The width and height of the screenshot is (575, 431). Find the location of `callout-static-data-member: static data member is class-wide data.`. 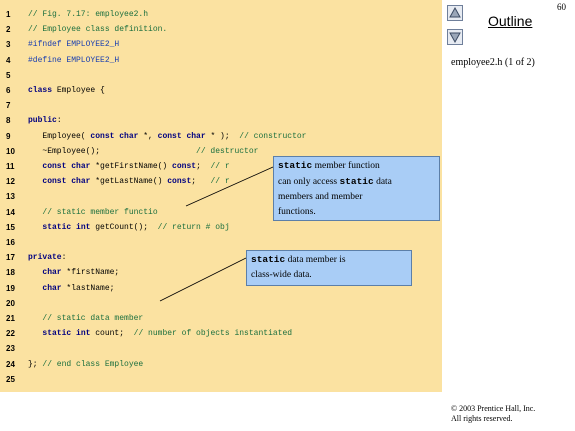

callout-static-data-member: static data member is class-wide data. is located at coordinates (329, 268).